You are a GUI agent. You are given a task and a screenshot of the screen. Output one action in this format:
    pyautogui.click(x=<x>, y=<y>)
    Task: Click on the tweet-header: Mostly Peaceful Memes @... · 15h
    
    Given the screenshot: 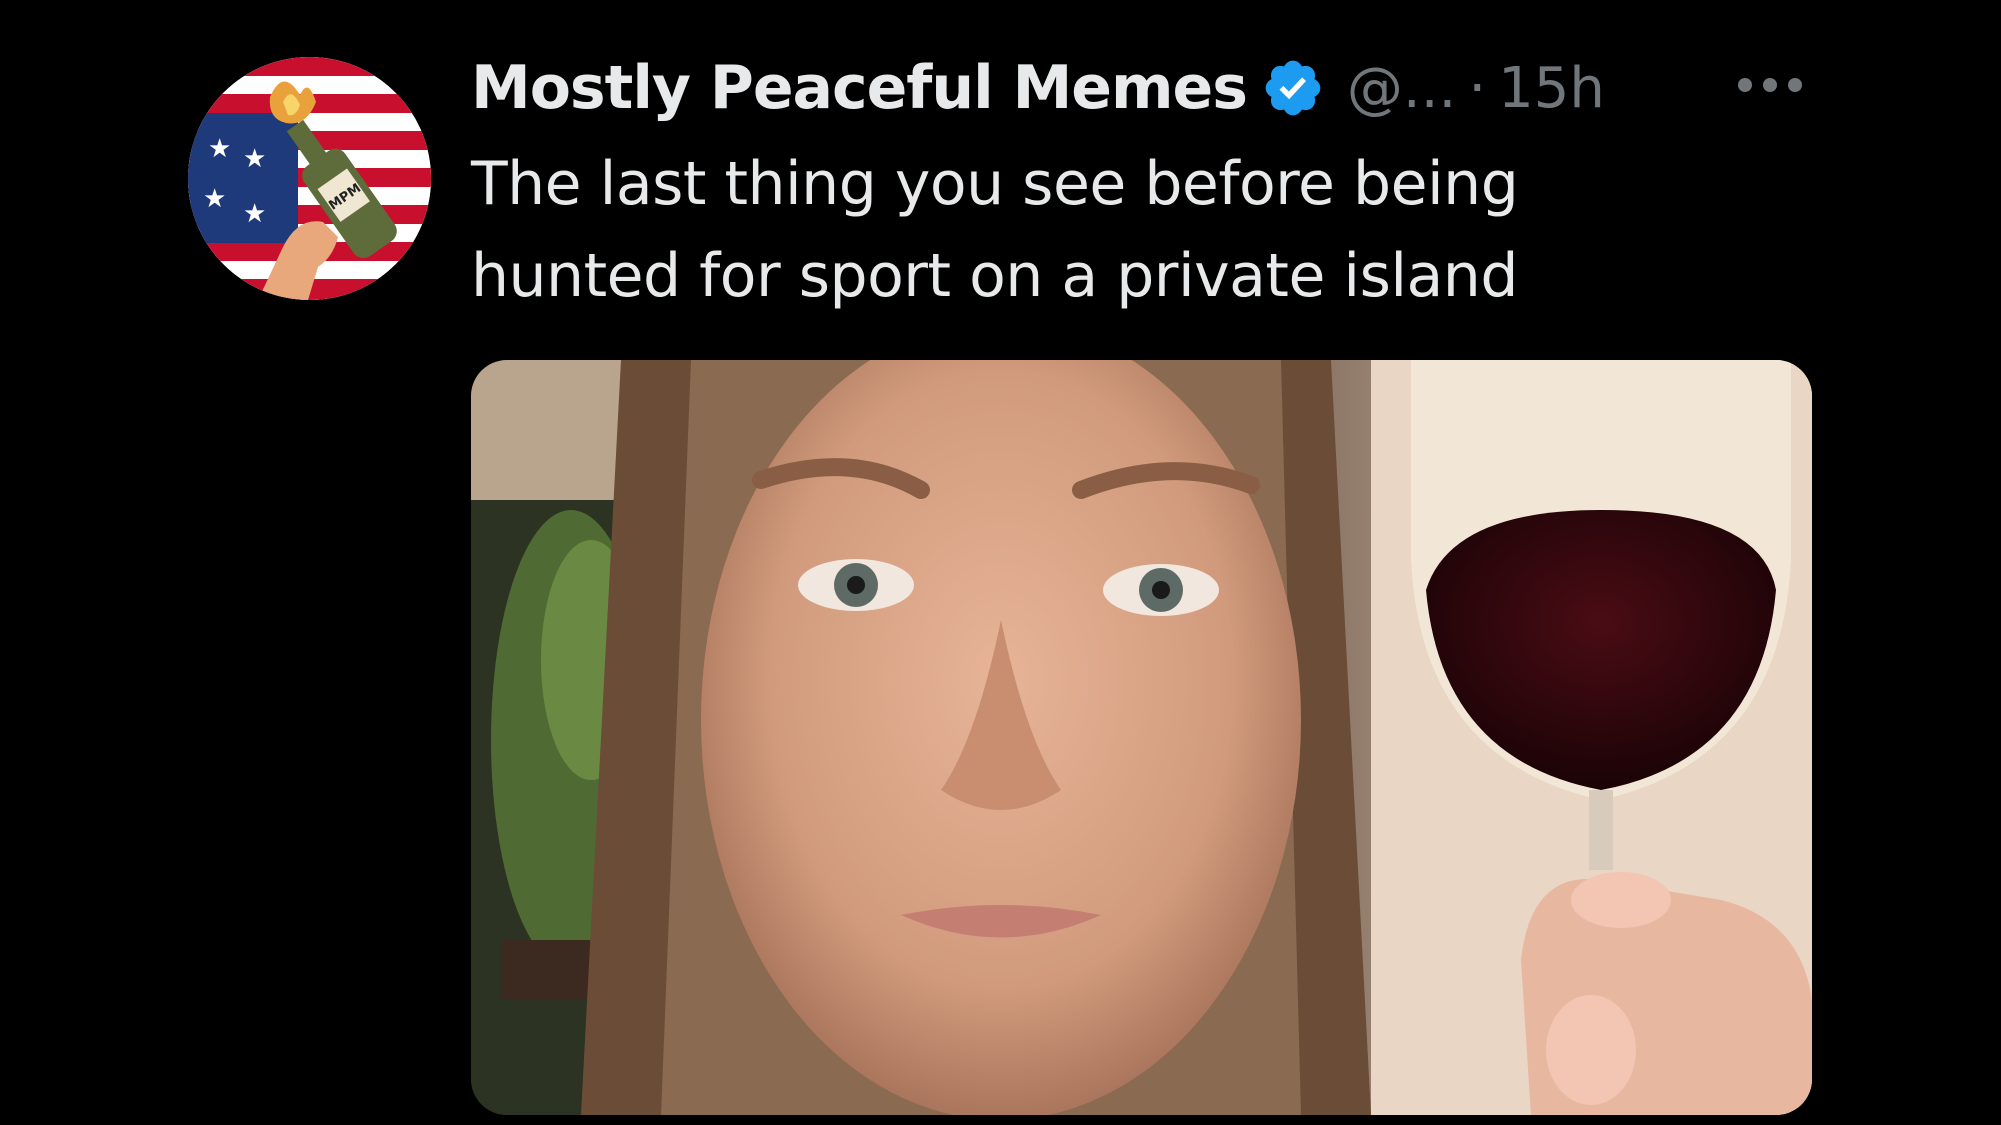 What is the action you would take?
    pyautogui.click(x=1038, y=88)
    